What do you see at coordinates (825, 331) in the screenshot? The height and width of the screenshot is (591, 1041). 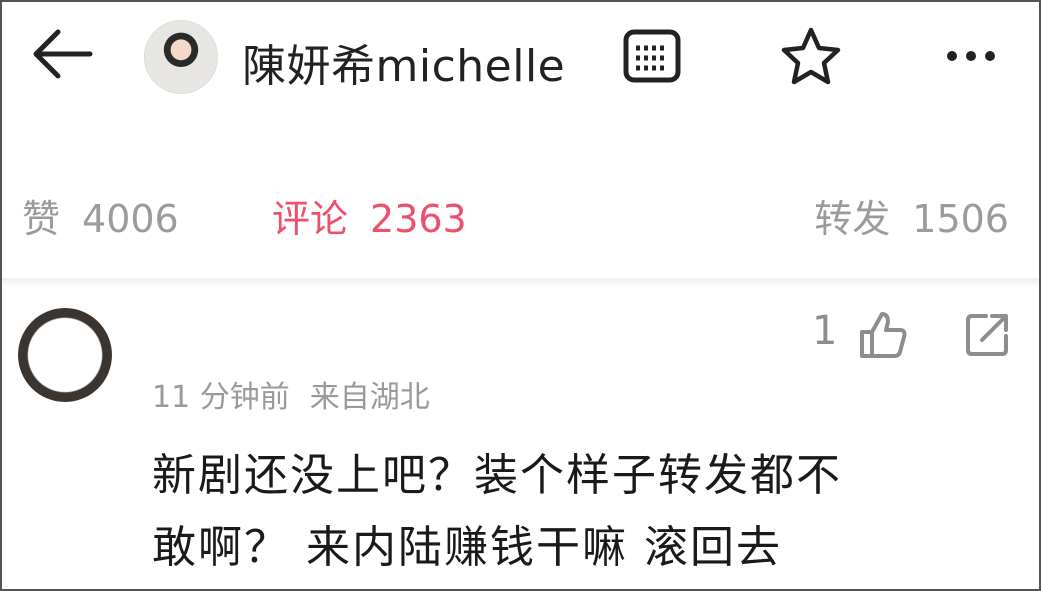 I see `comment-like-count: 1` at bounding box center [825, 331].